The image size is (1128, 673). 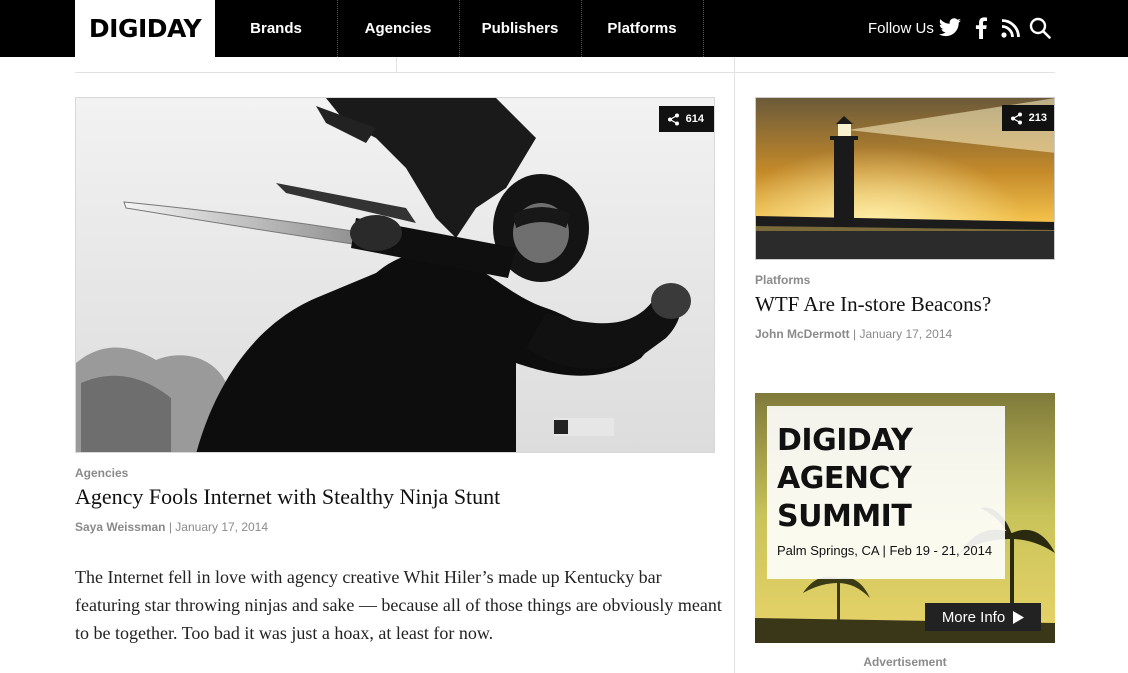 I want to click on facebook-icon, so click(x=981, y=28).